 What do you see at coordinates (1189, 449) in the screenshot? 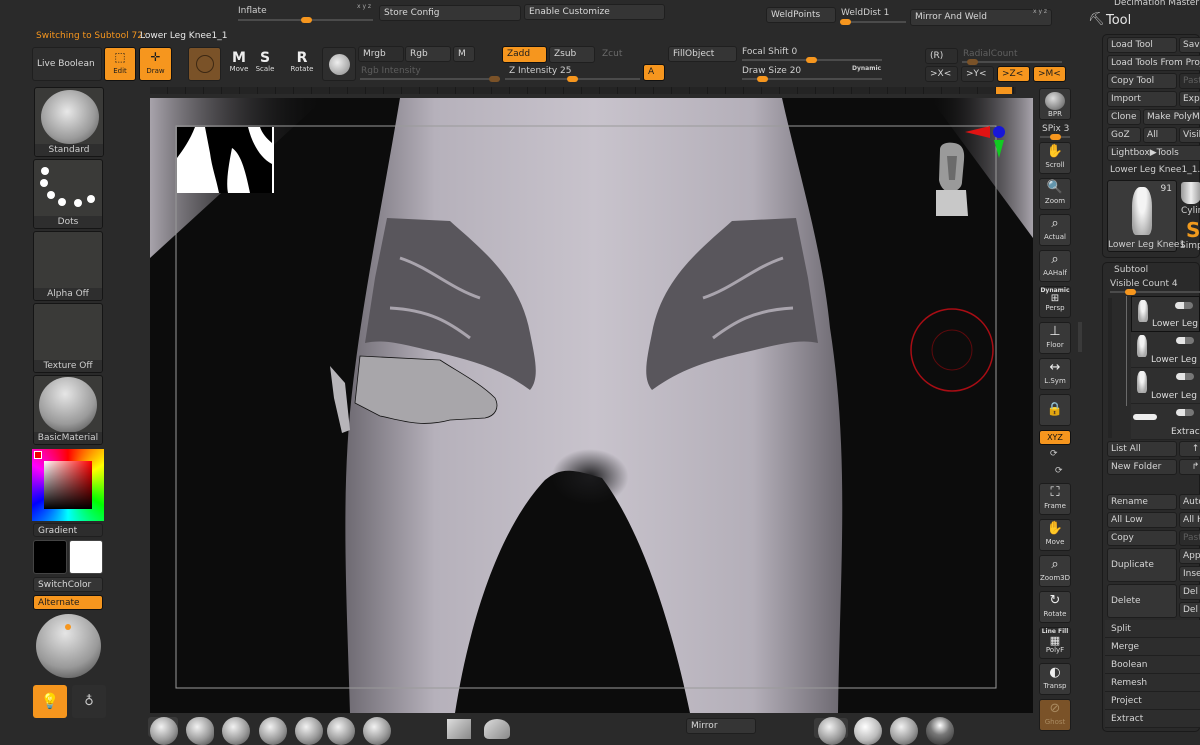
I see `move-up-button: ↑` at bounding box center [1189, 449].